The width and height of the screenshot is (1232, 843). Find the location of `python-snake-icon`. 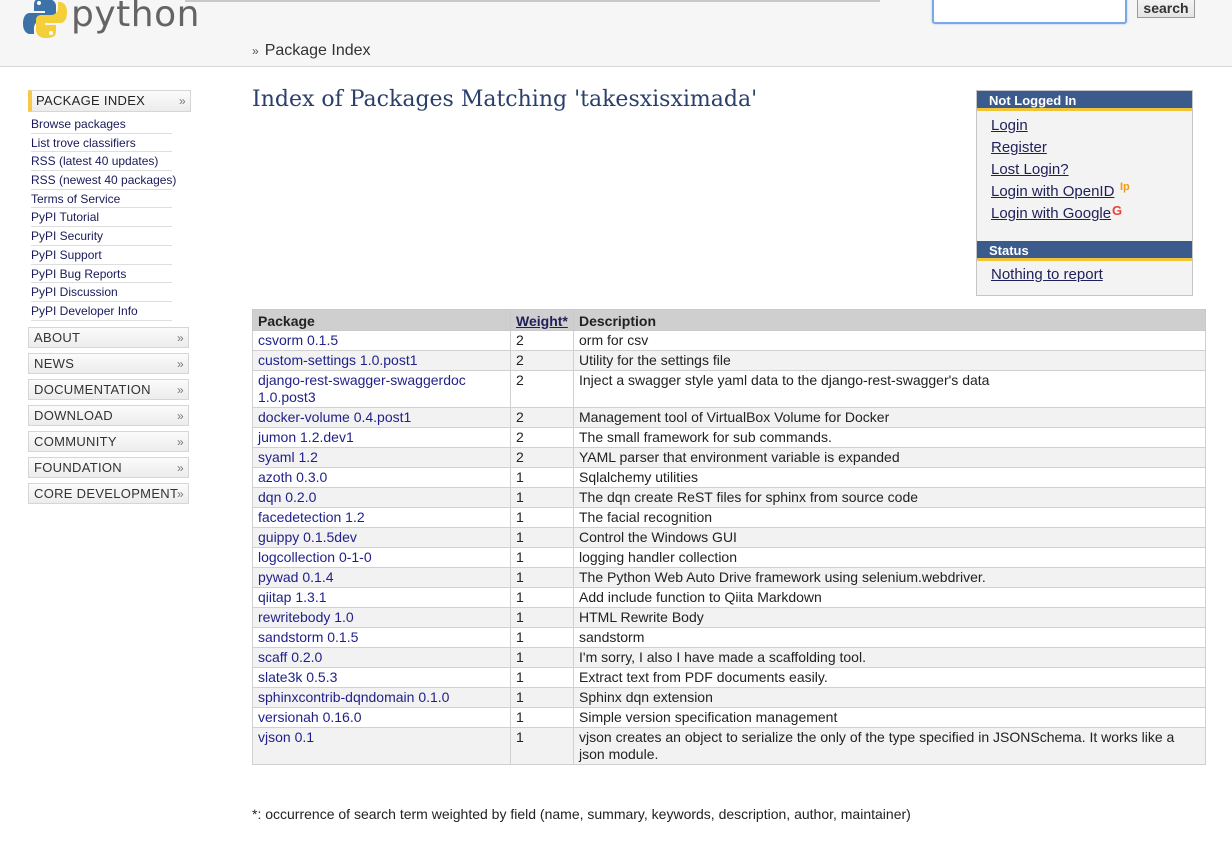

python-snake-icon is located at coordinates (45, 19).